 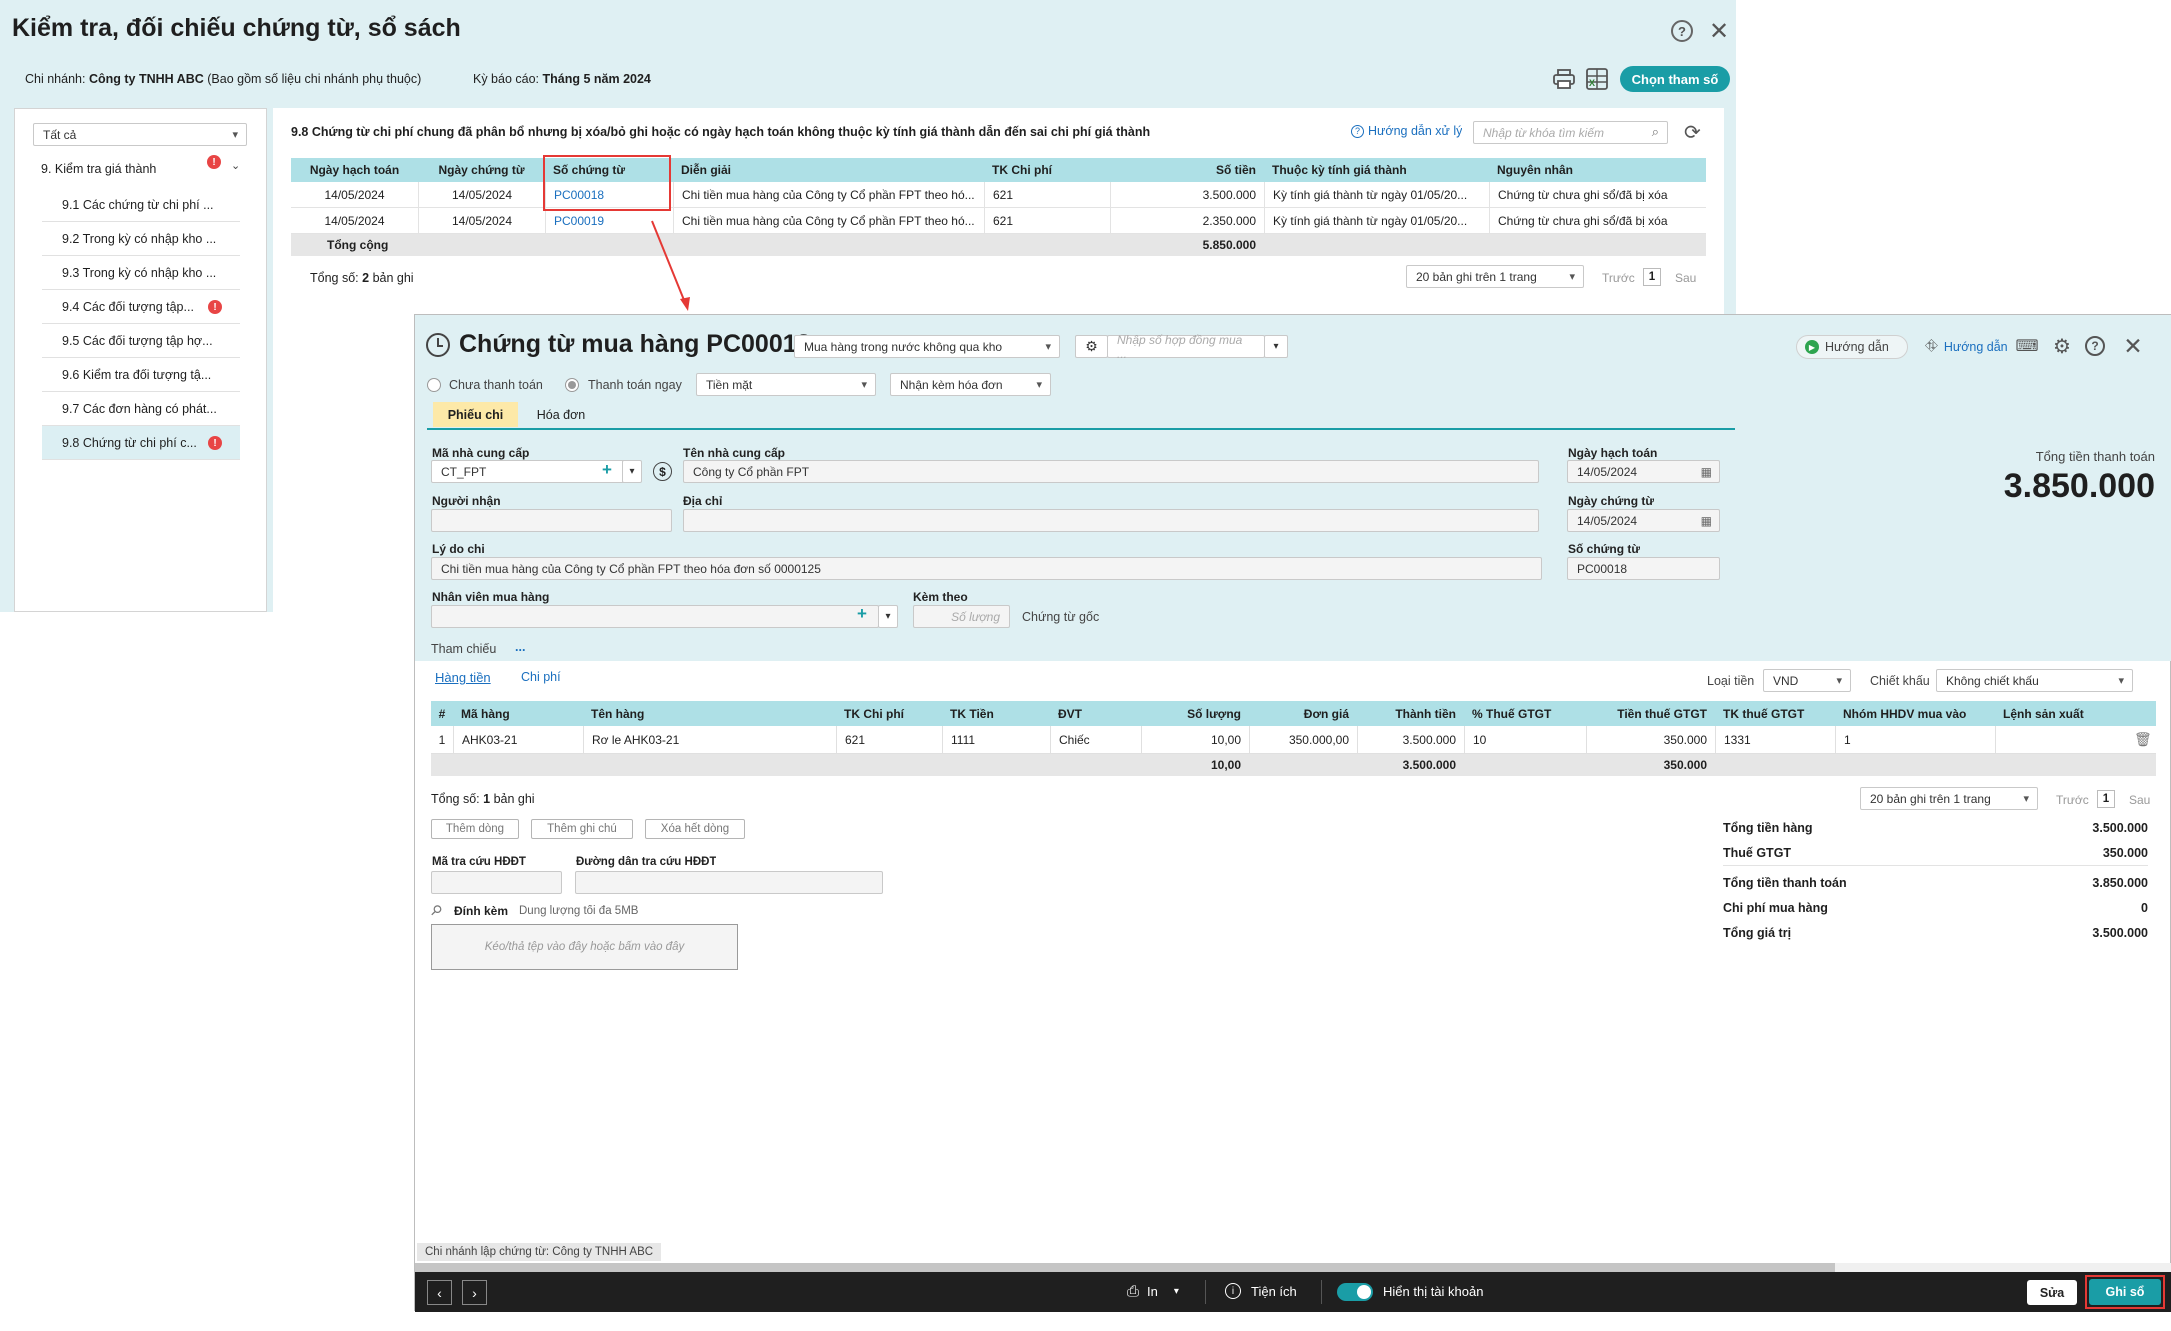 I want to click on choose-params-button: Chọn tham số, so click(x=1675, y=79).